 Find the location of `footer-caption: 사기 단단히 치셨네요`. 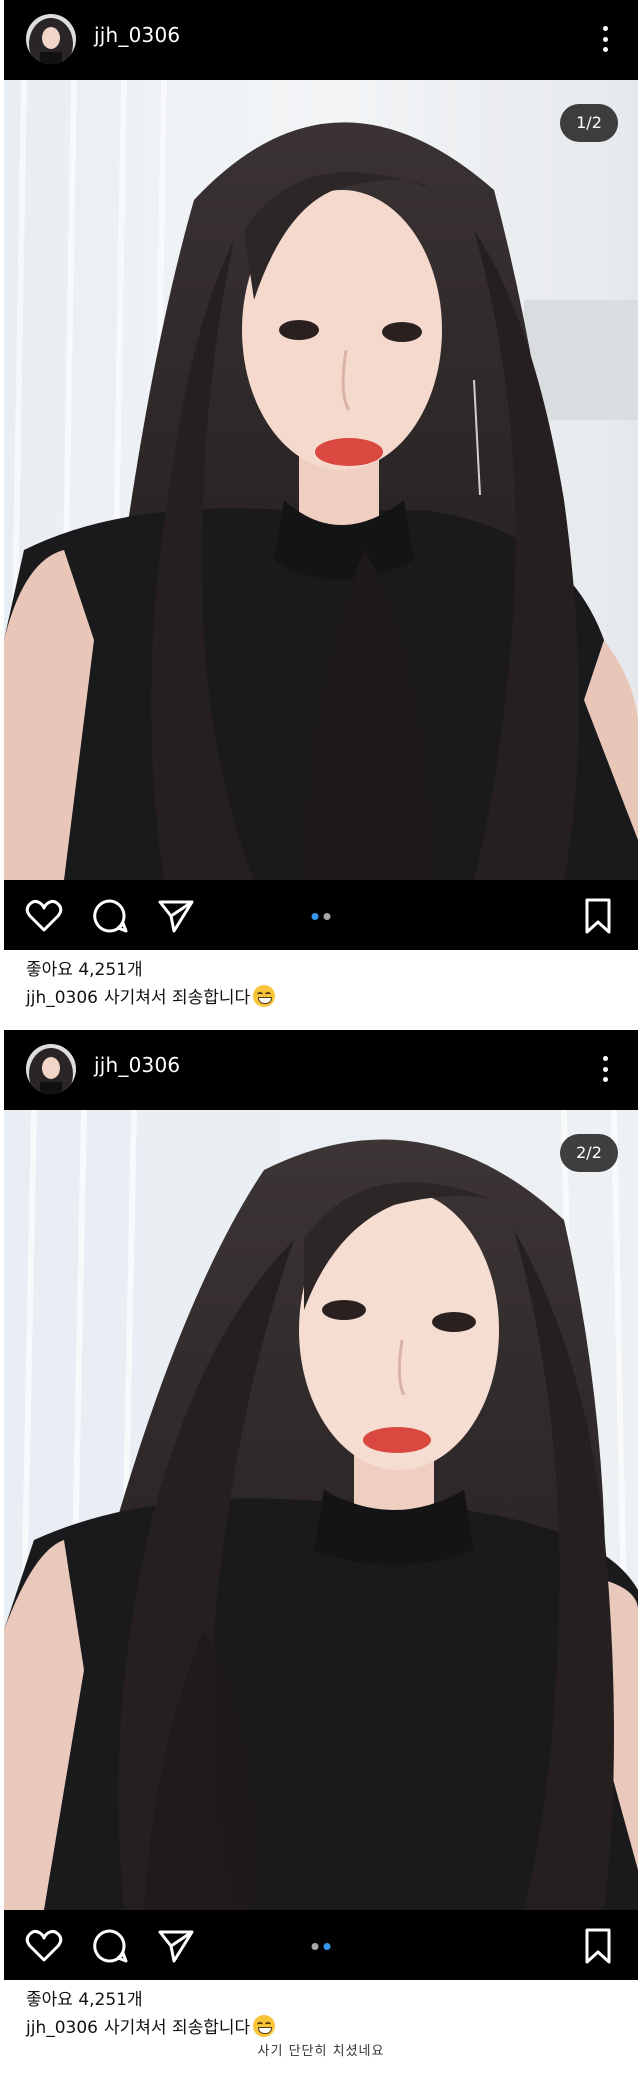

footer-caption: 사기 단단히 치셨네요 is located at coordinates (321, 2051).